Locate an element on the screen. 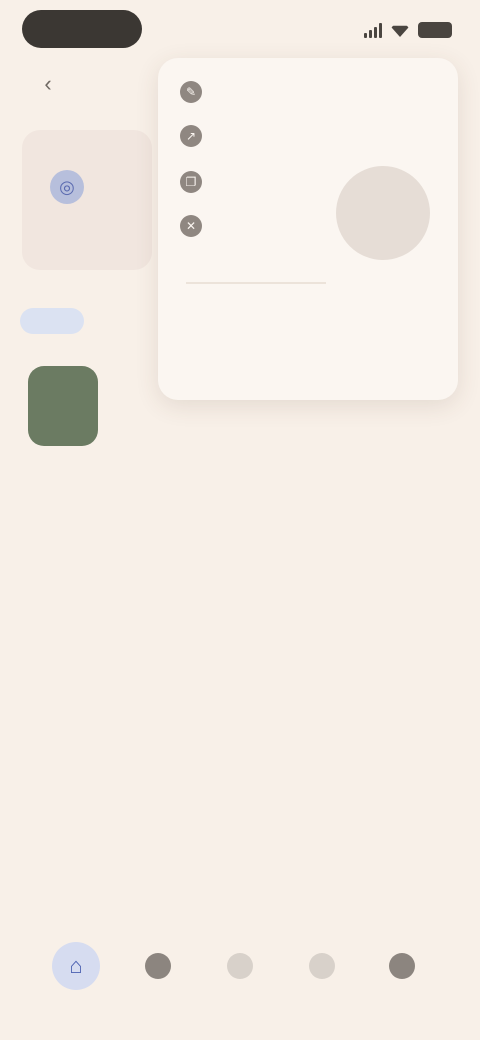 This screenshot has width=480, height=1040. back-button: ‹ is located at coordinates (48, 84).